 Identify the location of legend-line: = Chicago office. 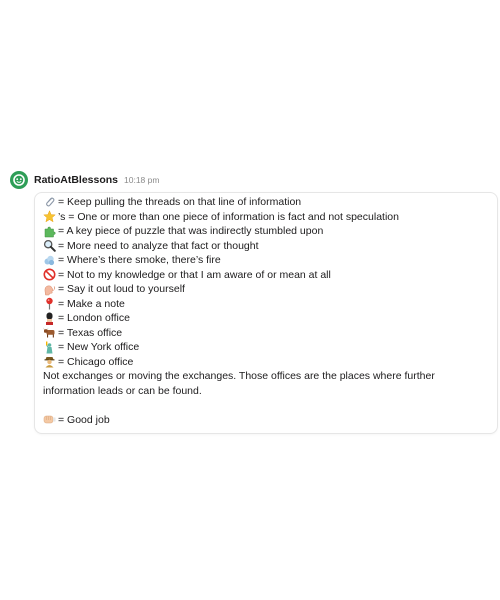
(266, 362).